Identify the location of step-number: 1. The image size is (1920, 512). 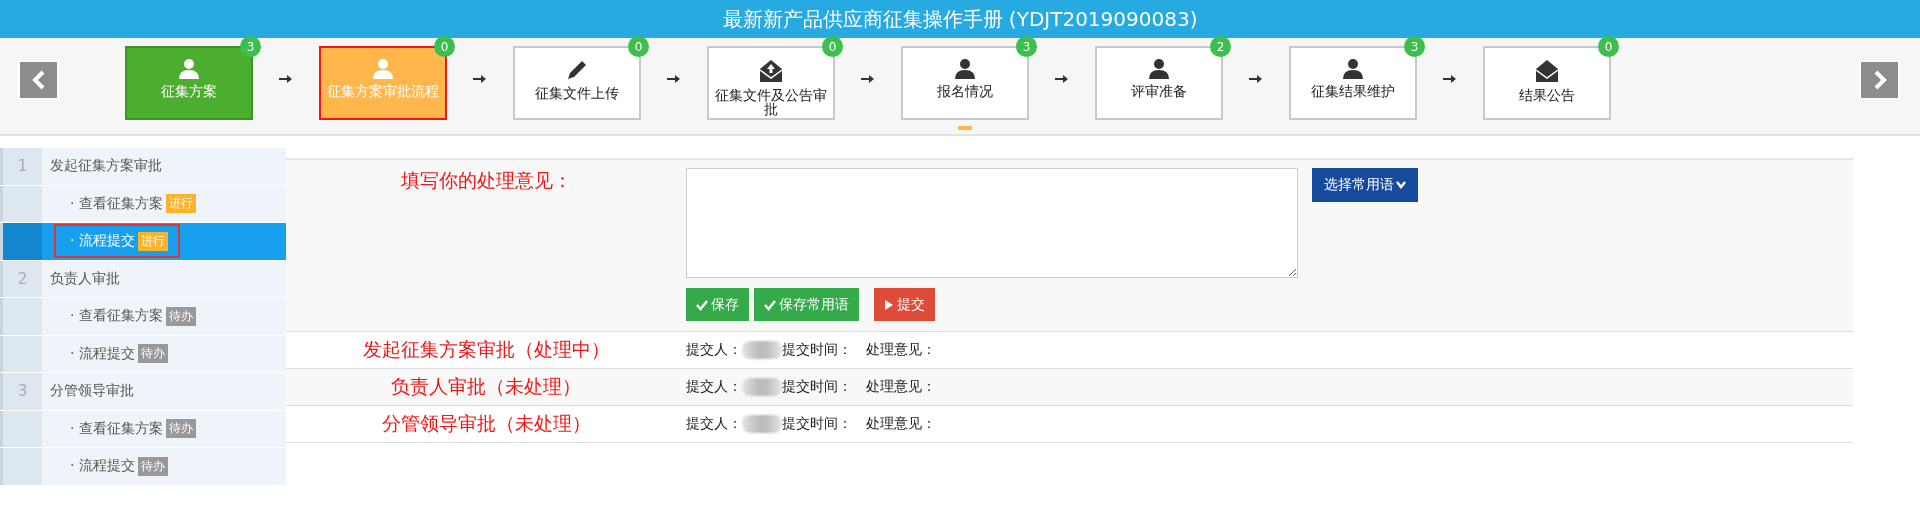
(21, 166).